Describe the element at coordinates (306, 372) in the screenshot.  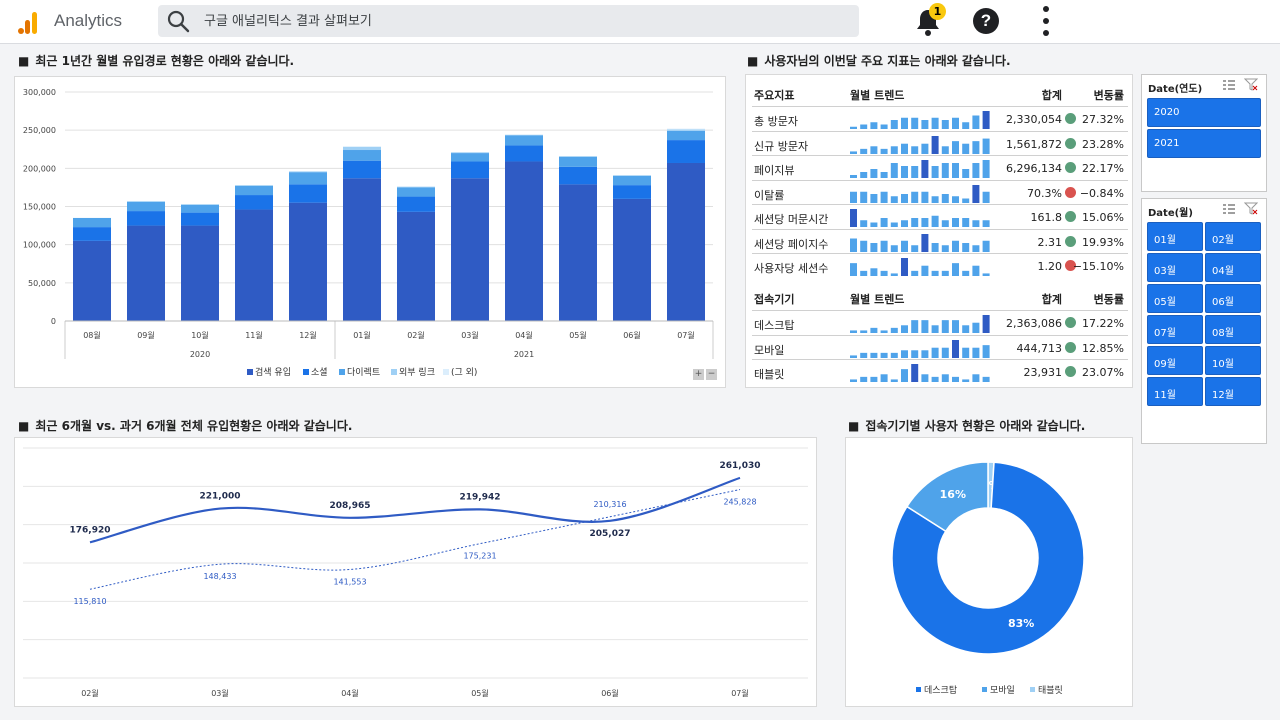
I see `legend-swatch` at that location.